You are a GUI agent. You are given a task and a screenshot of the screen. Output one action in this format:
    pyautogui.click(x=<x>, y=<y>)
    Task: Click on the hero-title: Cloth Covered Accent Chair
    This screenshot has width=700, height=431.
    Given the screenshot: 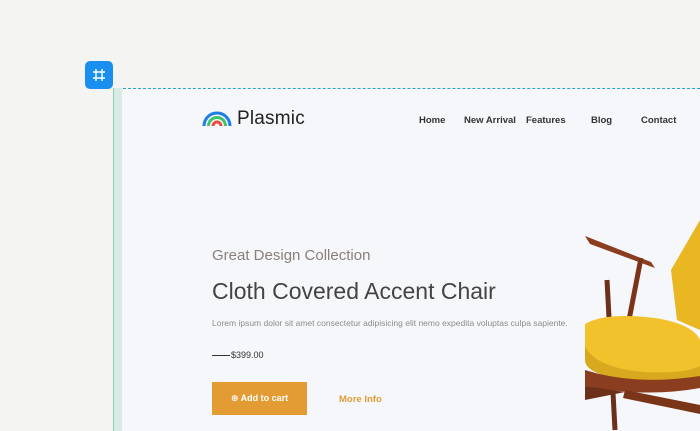 What is the action you would take?
    pyautogui.click(x=354, y=291)
    